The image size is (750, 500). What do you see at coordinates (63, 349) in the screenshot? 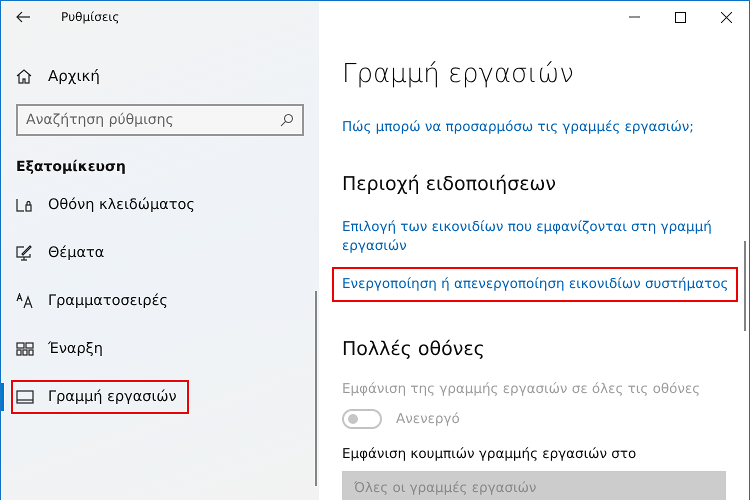
I see `sidebar-item: Έναρξη` at bounding box center [63, 349].